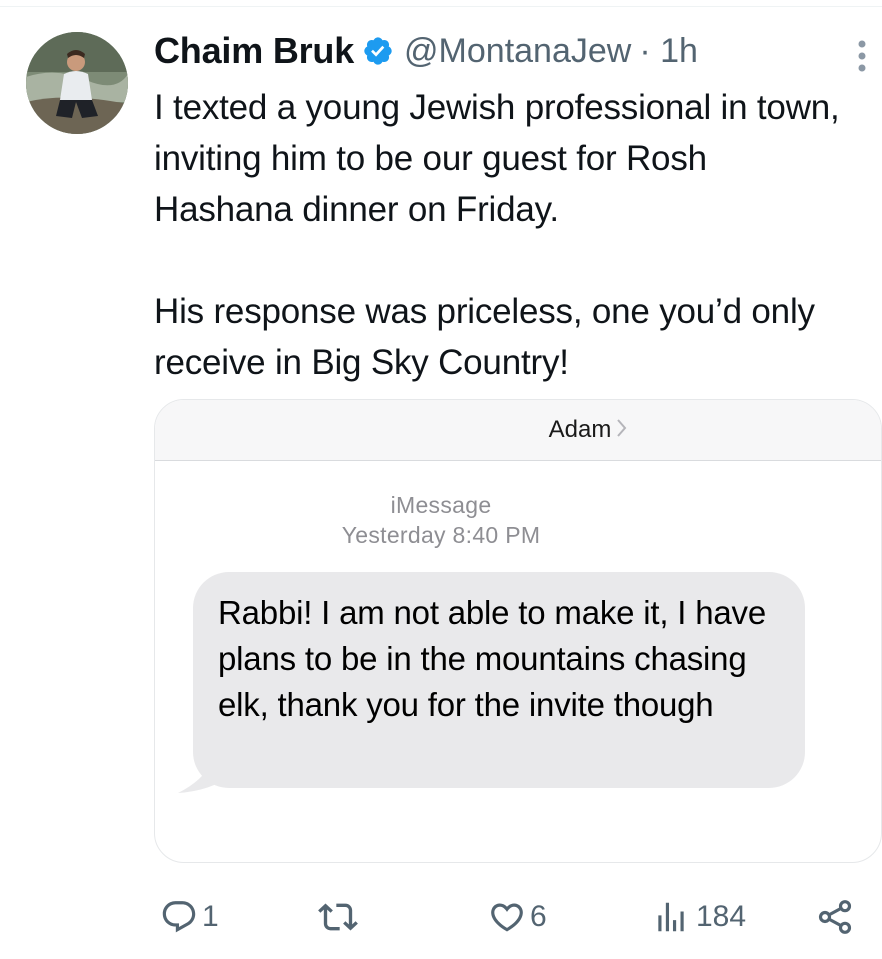 The image size is (882, 959). What do you see at coordinates (721, 916) in the screenshot?
I see `views-count: 184` at bounding box center [721, 916].